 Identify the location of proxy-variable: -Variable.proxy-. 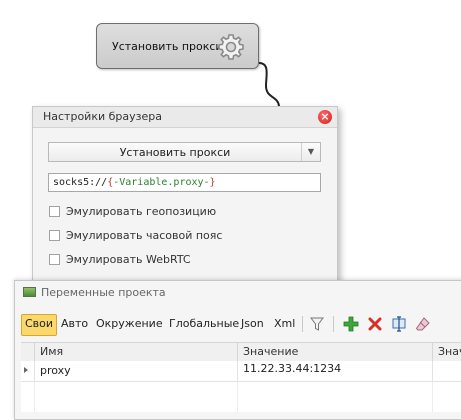
(161, 182).